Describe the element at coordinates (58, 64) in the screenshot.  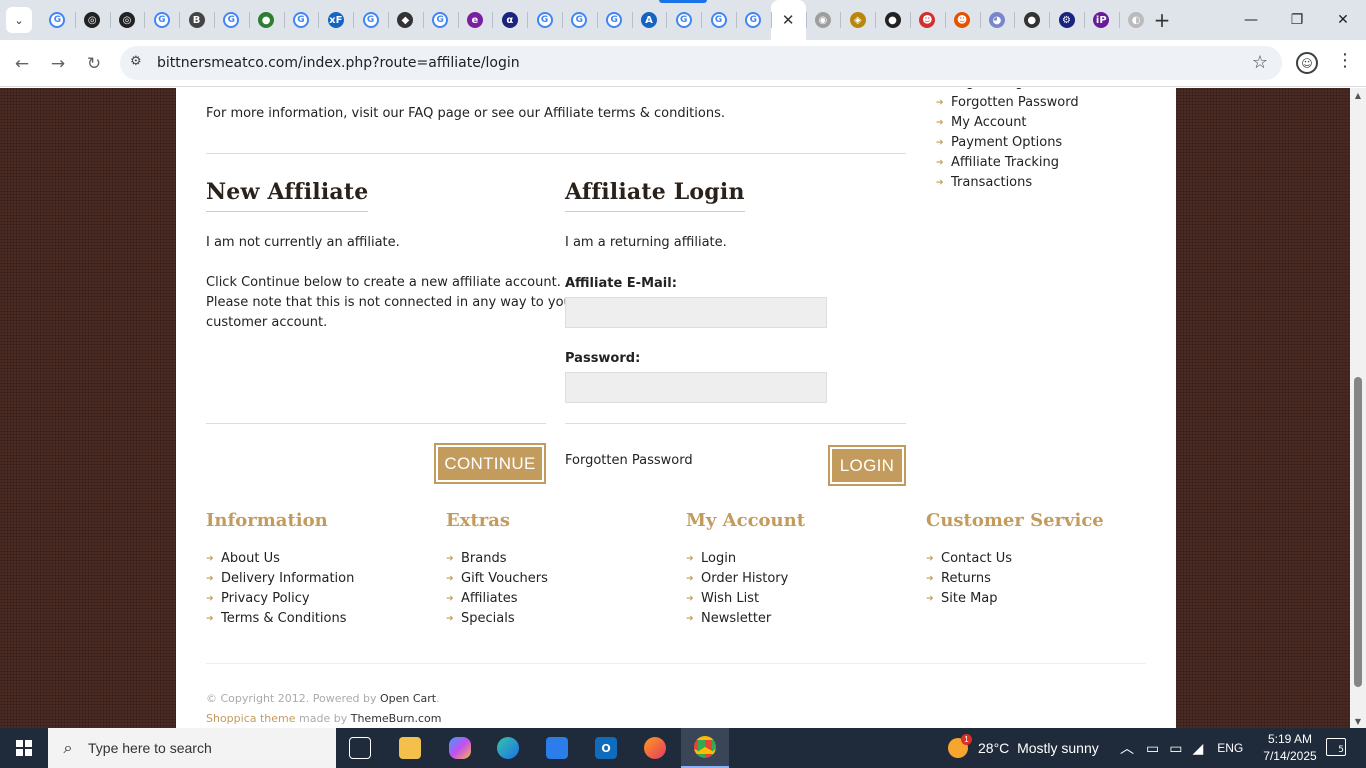
I see `forward-button: →` at that location.